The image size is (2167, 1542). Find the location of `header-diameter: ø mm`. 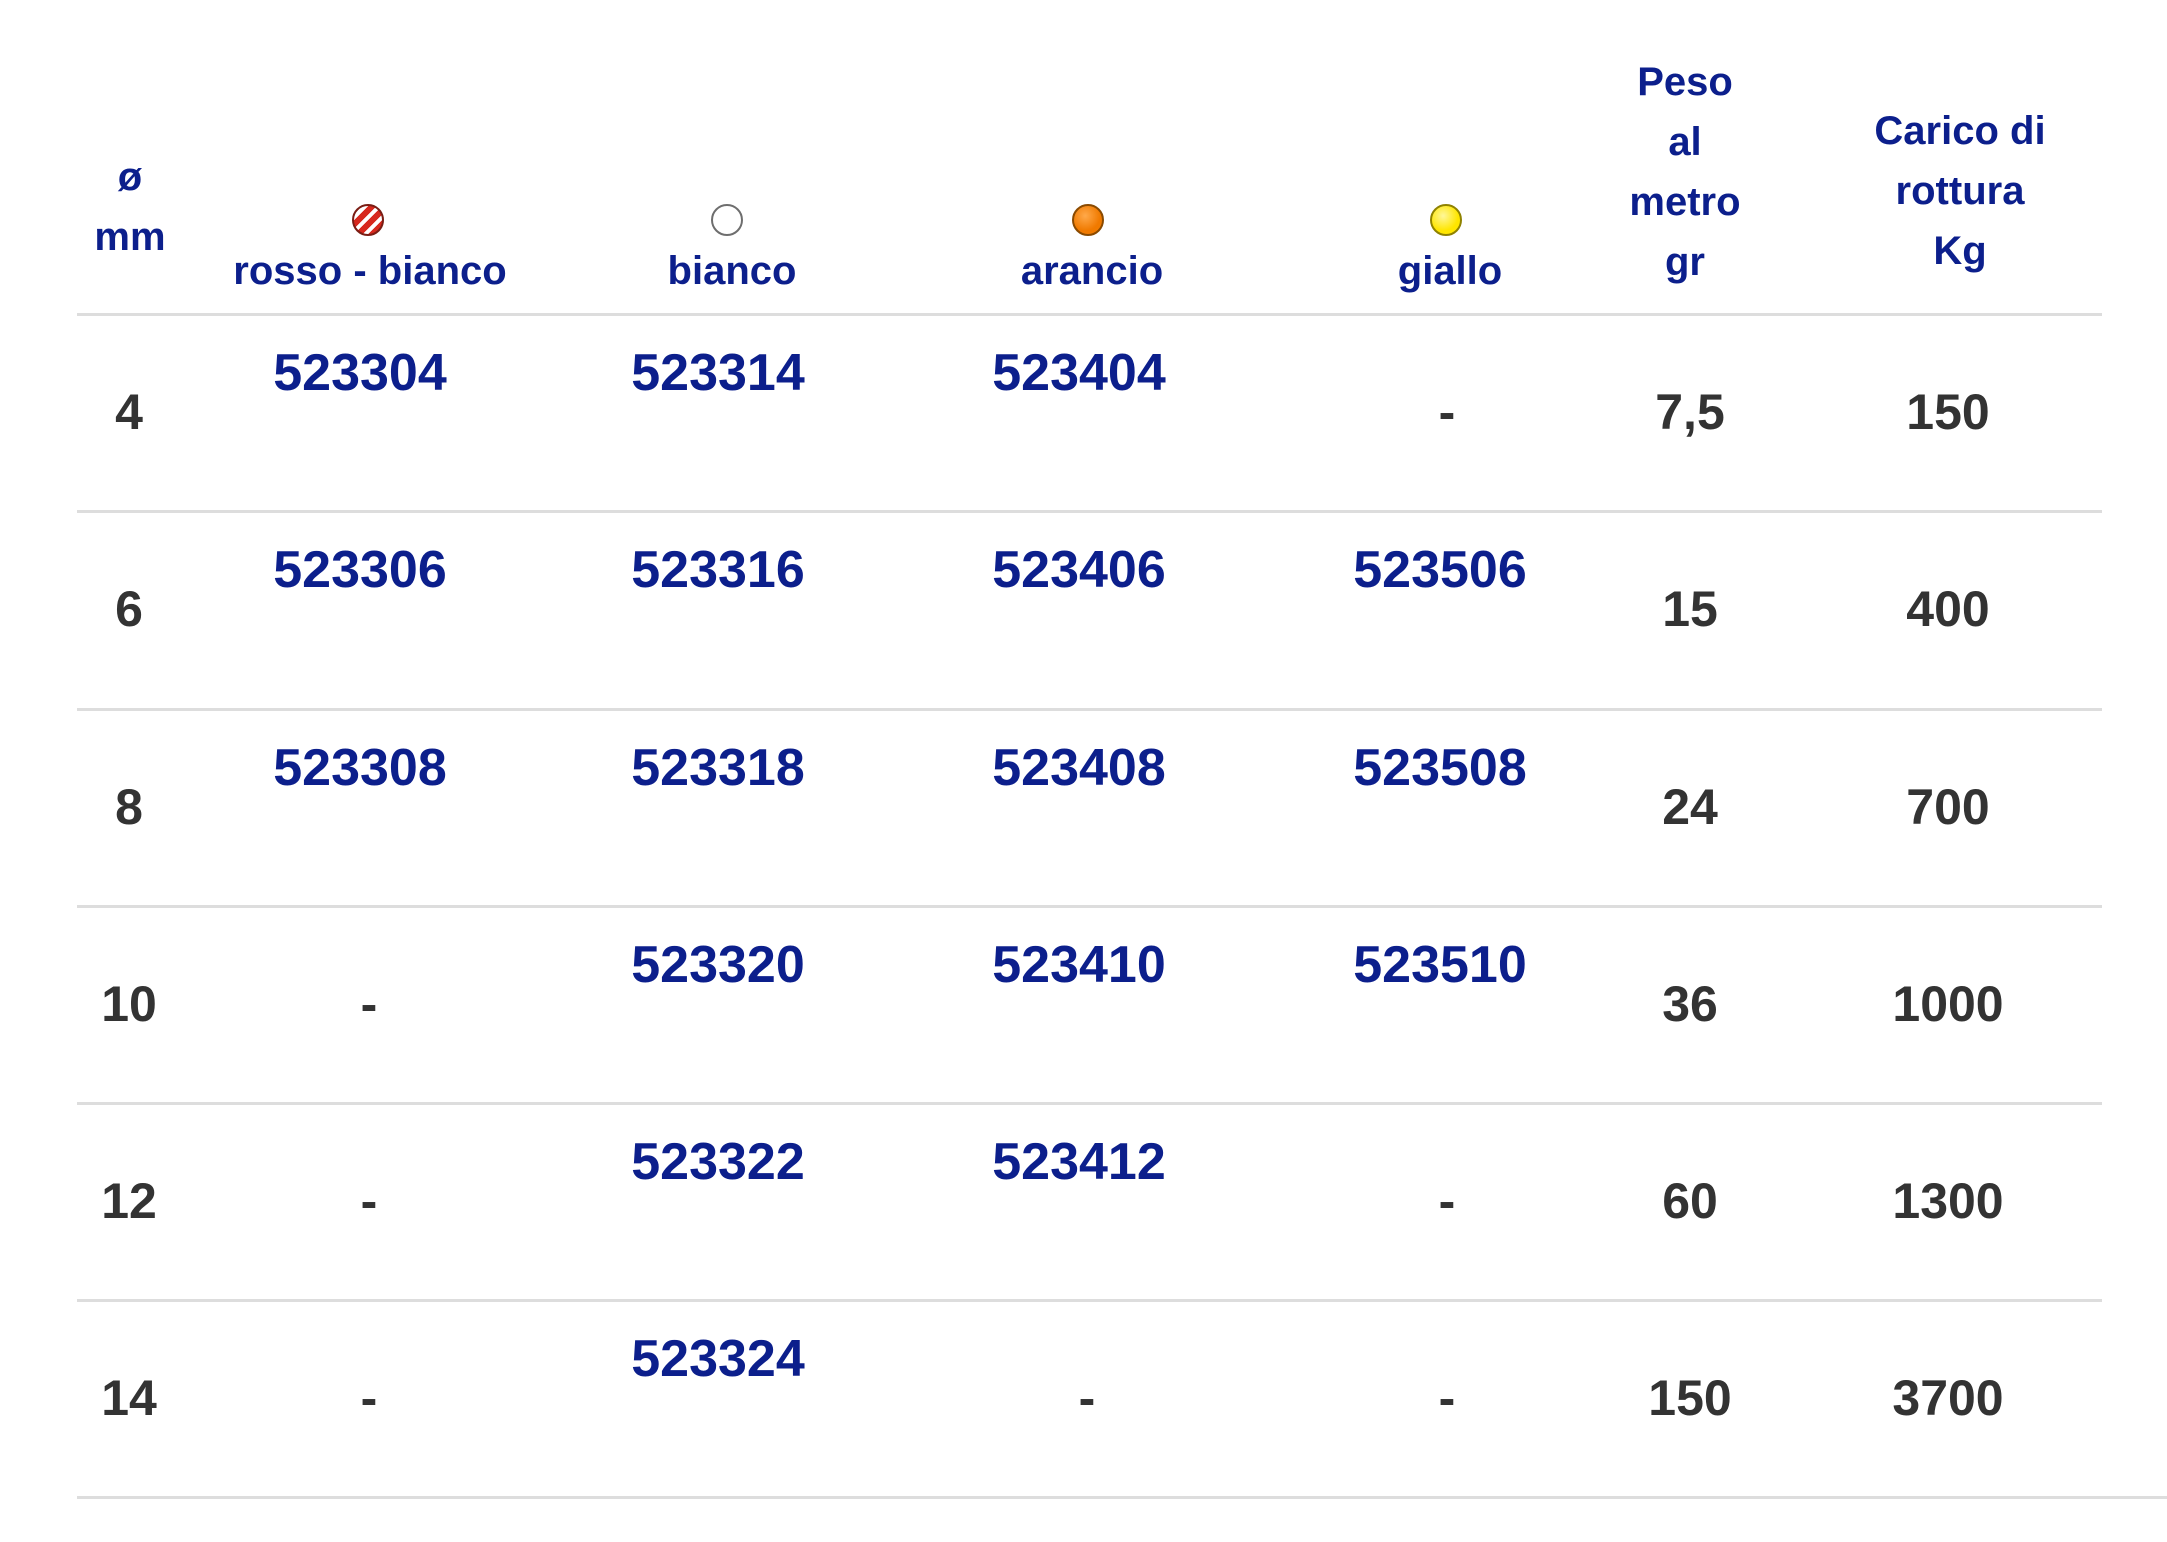

header-diameter: ø mm is located at coordinates (130, 207).